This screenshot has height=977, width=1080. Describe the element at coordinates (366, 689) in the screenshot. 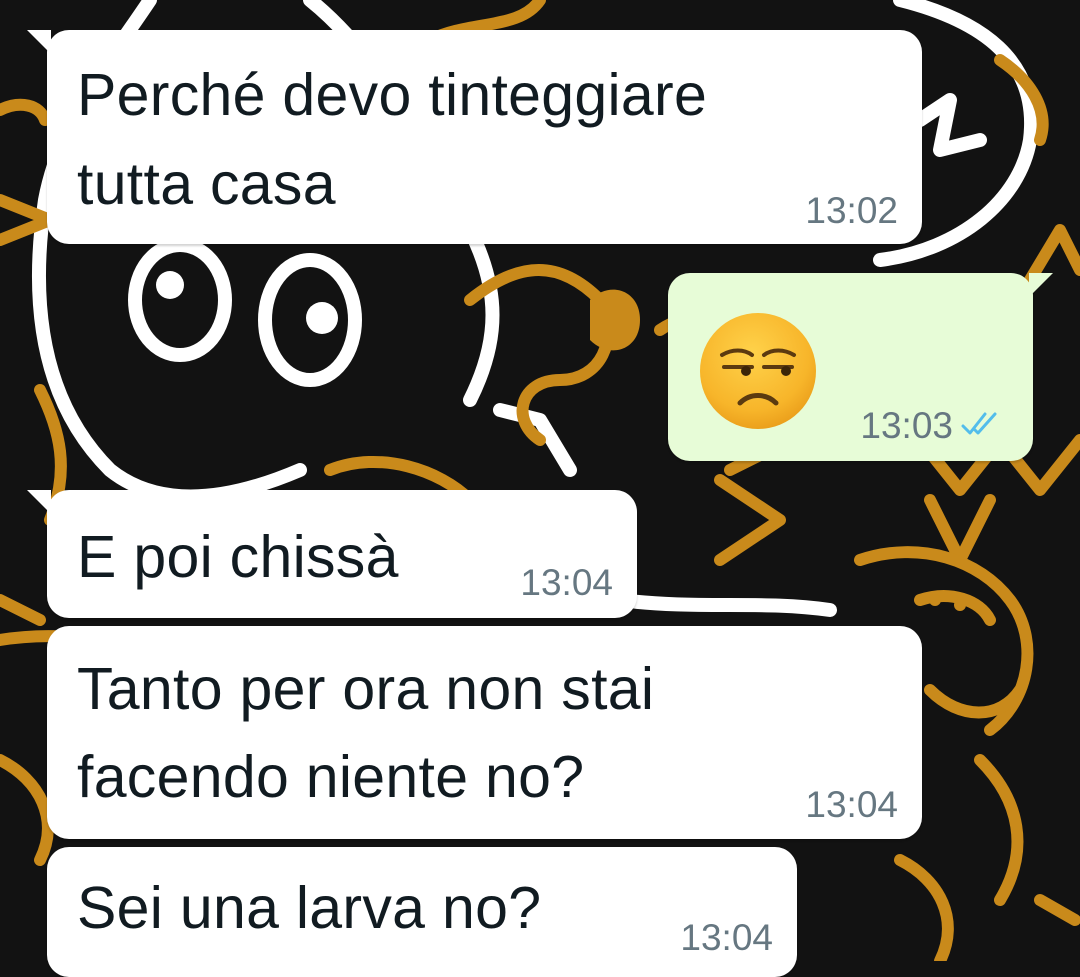

I see `message-text-line: Tanto per ora non stai` at that location.